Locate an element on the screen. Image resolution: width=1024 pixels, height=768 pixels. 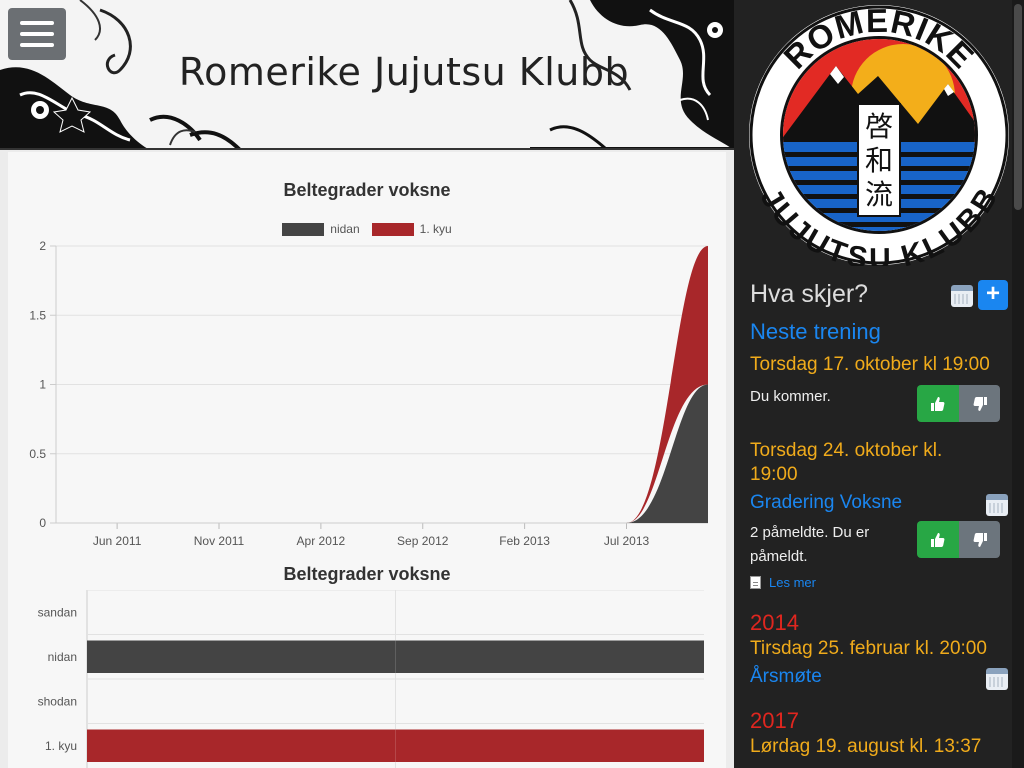
site-header: Romerike Jujutsu Klubb is located at coordinates (367, 75).